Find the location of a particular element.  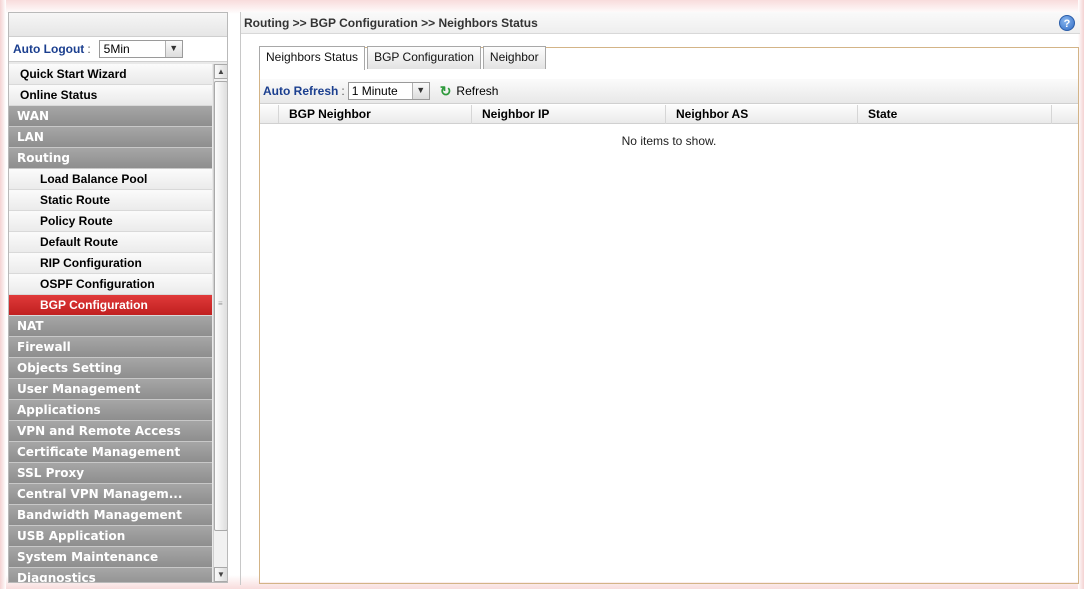

sidebar-scrollbar: ▲ ≡ ▼ is located at coordinates (220, 323).